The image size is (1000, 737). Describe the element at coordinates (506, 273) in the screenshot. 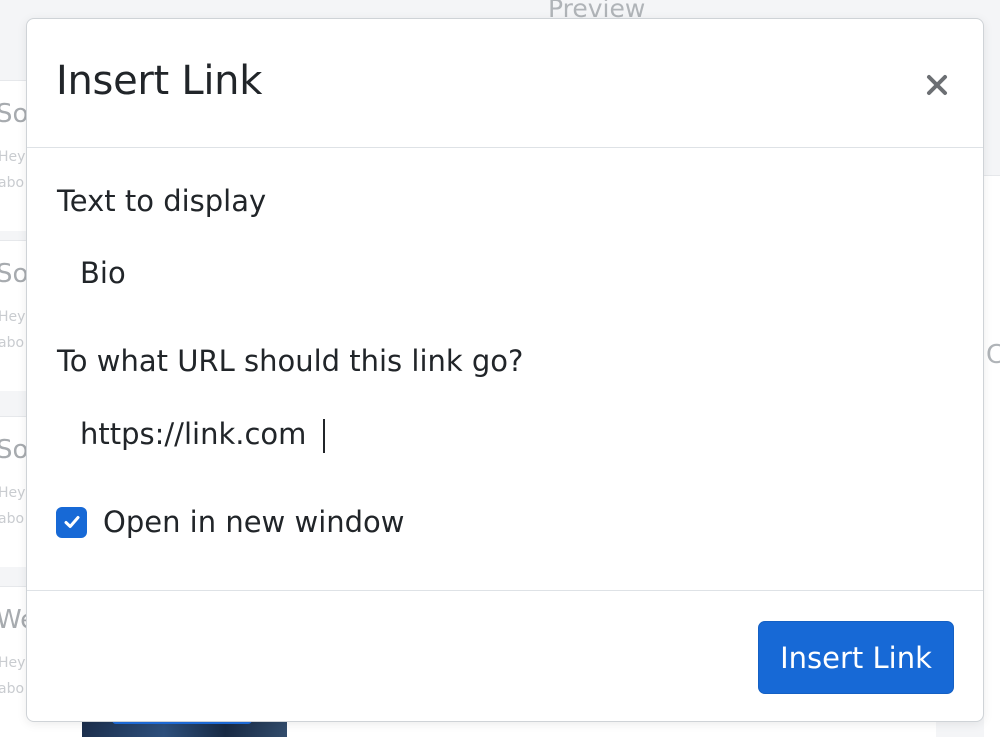

I see `text-to-display-input` at that location.